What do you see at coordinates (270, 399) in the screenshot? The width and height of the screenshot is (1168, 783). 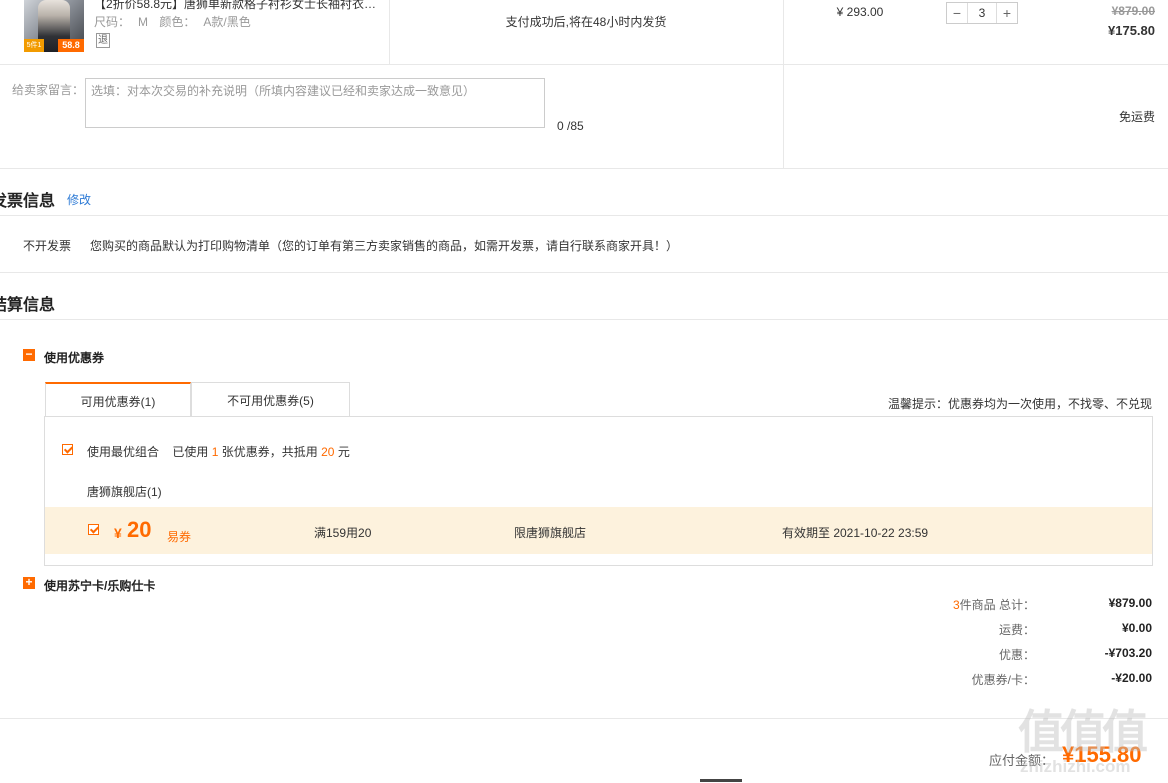 I see `tab-unavailable-coupons: 不可用优惠券(5)` at bounding box center [270, 399].